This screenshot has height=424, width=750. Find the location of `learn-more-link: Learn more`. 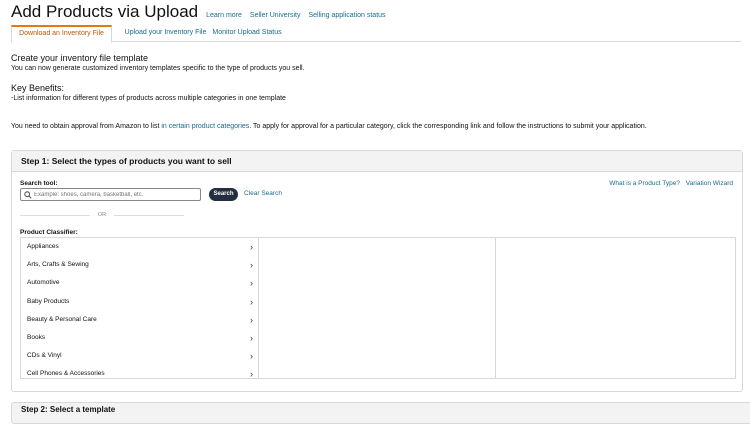

learn-more-link: Learn more is located at coordinates (224, 15).